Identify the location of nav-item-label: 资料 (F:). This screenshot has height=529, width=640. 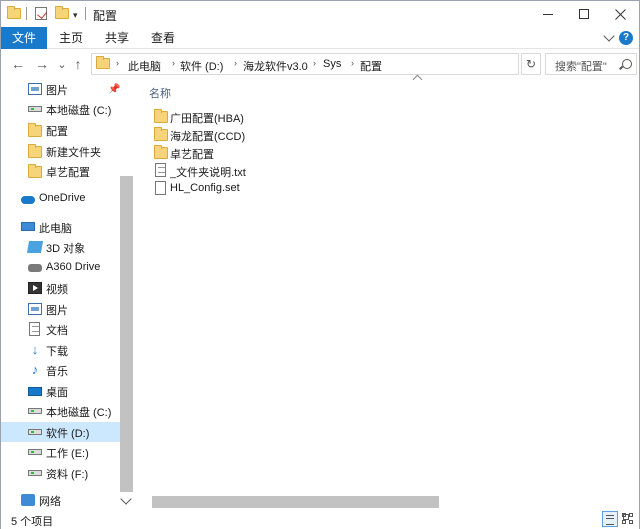
(67, 475).